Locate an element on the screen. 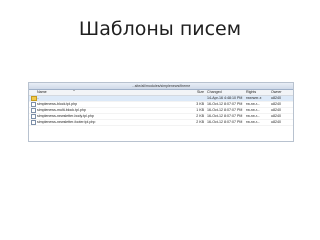 Image resolution: width=320 pixels, height=240 pixels. file-size: 1 KB is located at coordinates (200, 110).